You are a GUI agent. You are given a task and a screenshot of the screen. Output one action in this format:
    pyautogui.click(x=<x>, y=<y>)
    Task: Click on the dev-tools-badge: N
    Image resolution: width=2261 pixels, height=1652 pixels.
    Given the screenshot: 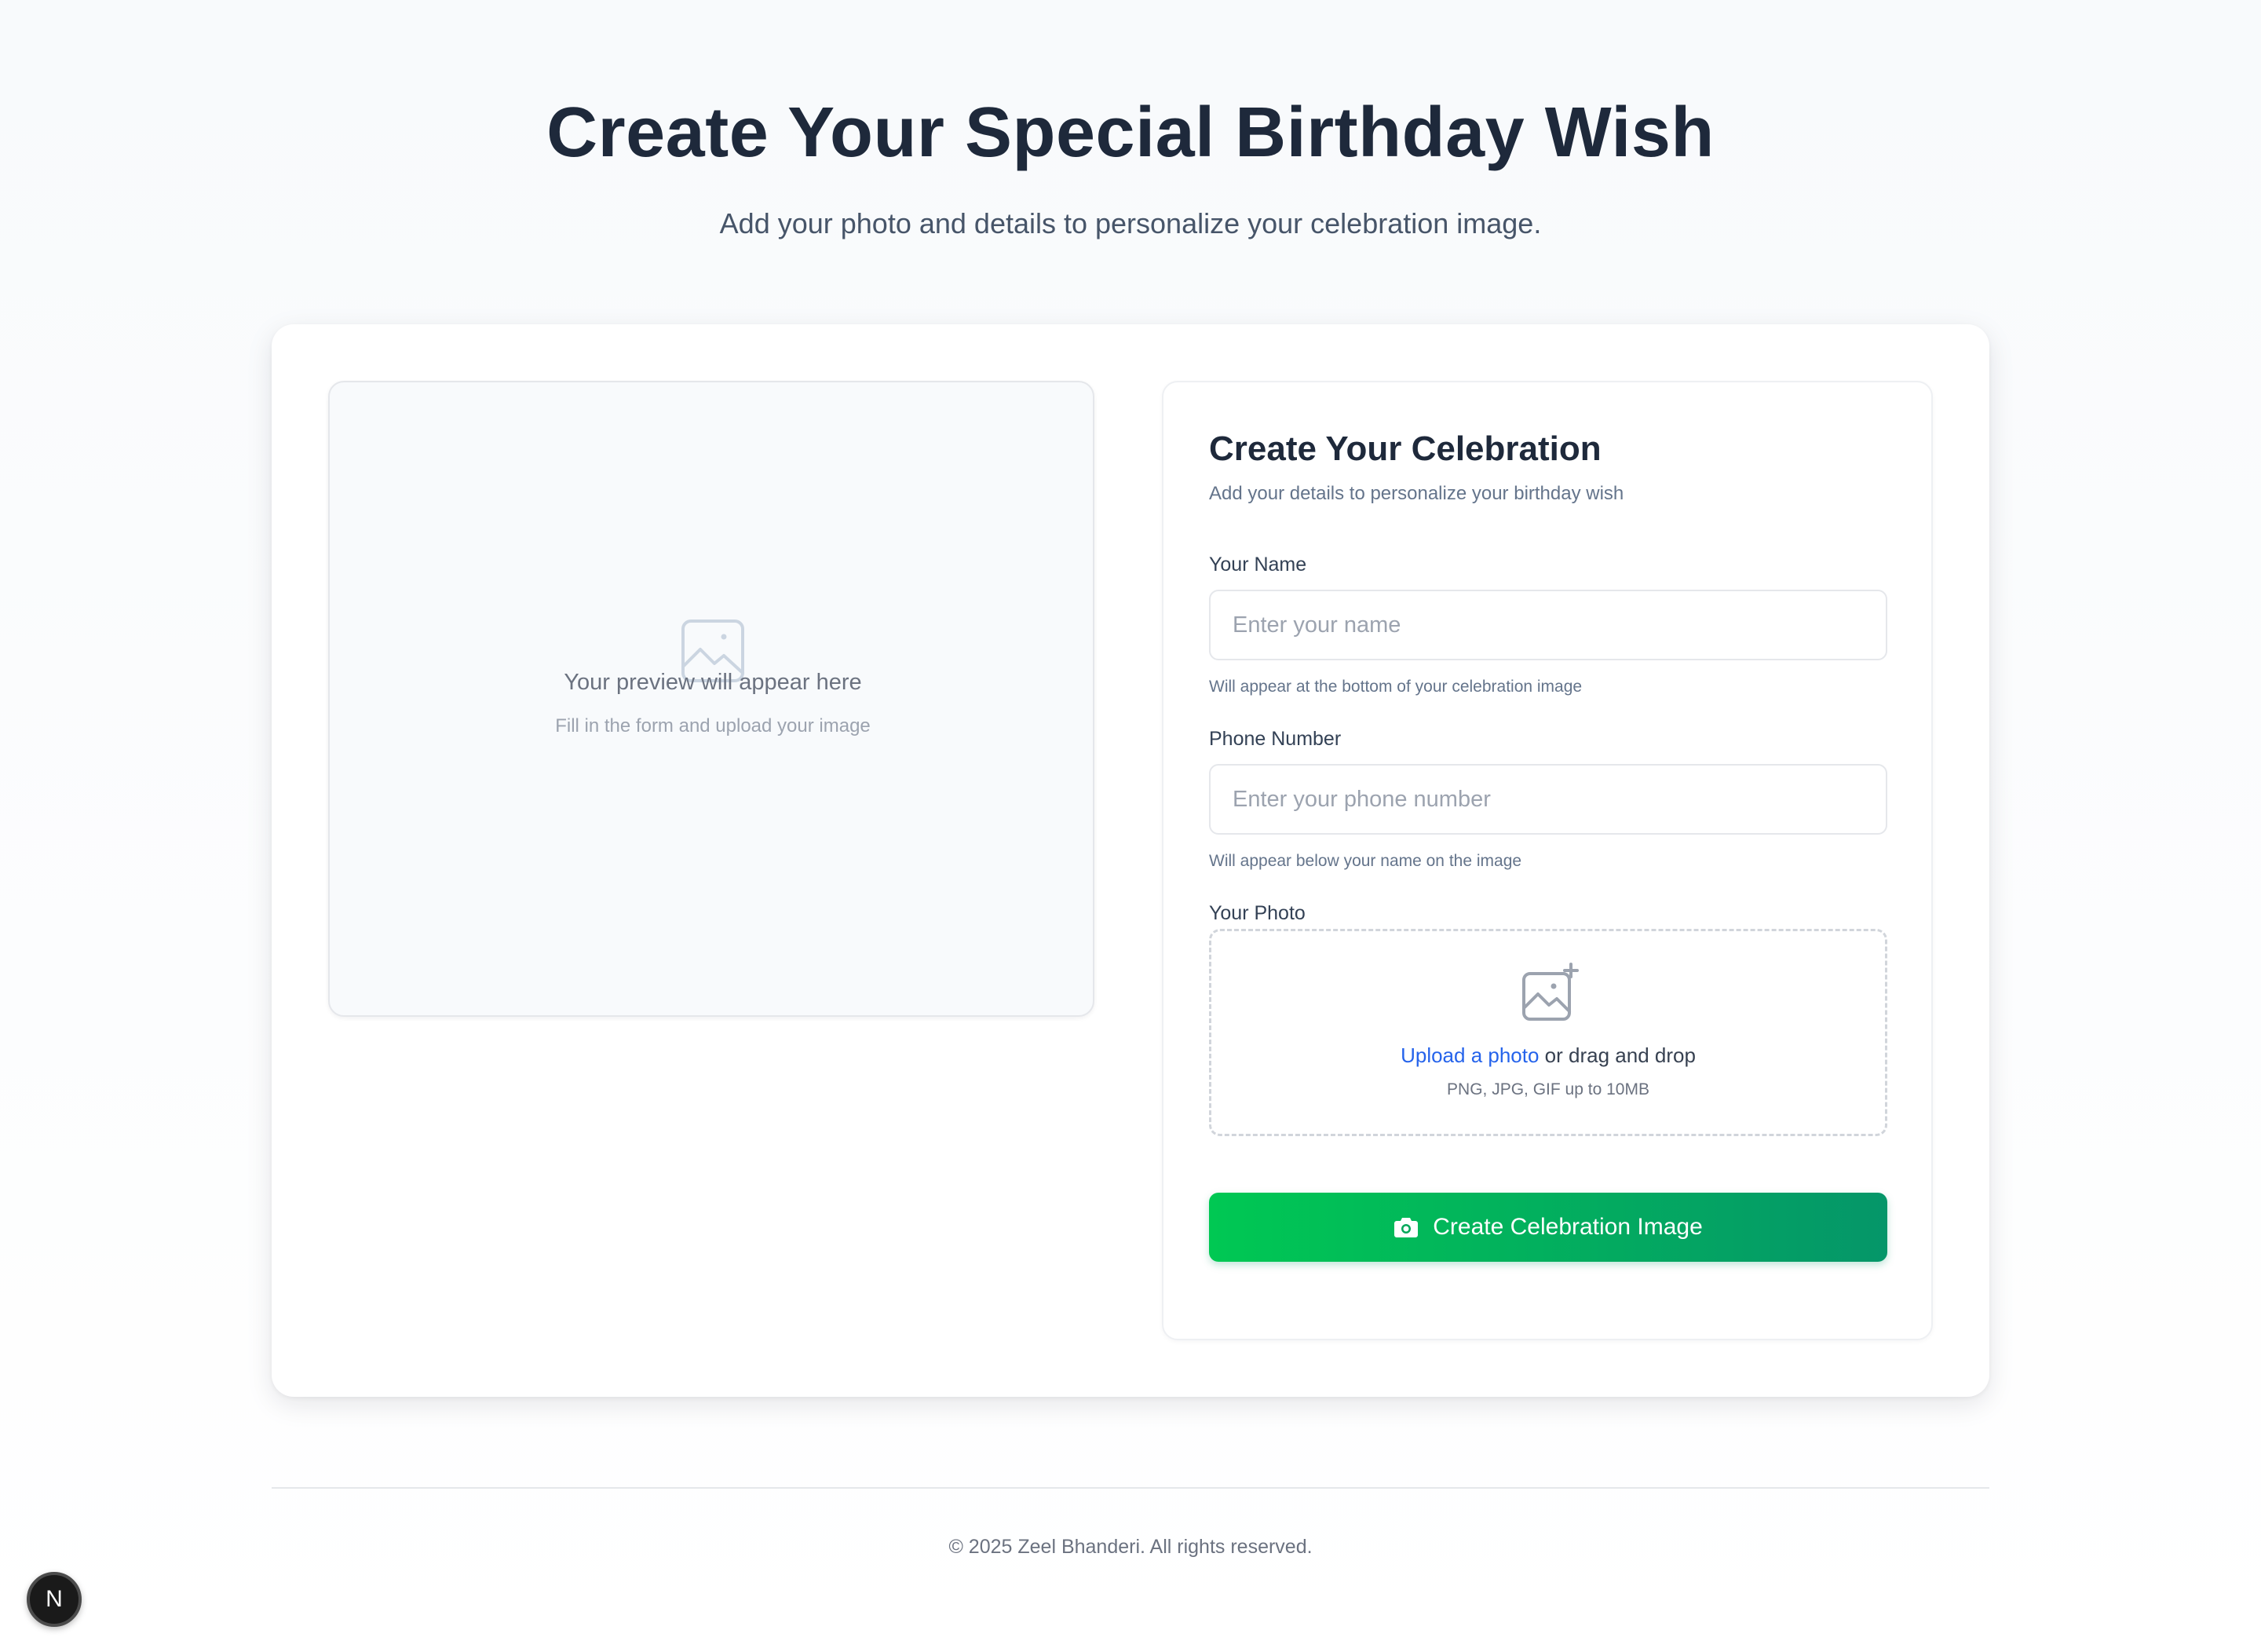 What is the action you would take?
    pyautogui.click(x=55, y=1599)
    